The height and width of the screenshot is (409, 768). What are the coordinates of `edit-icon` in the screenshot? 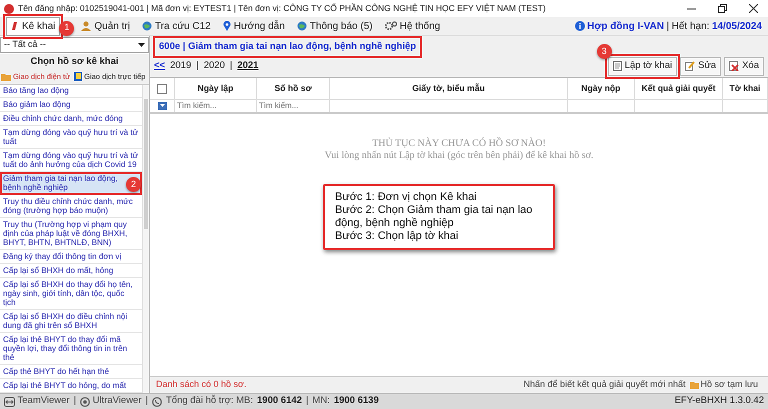 It's located at (690, 66).